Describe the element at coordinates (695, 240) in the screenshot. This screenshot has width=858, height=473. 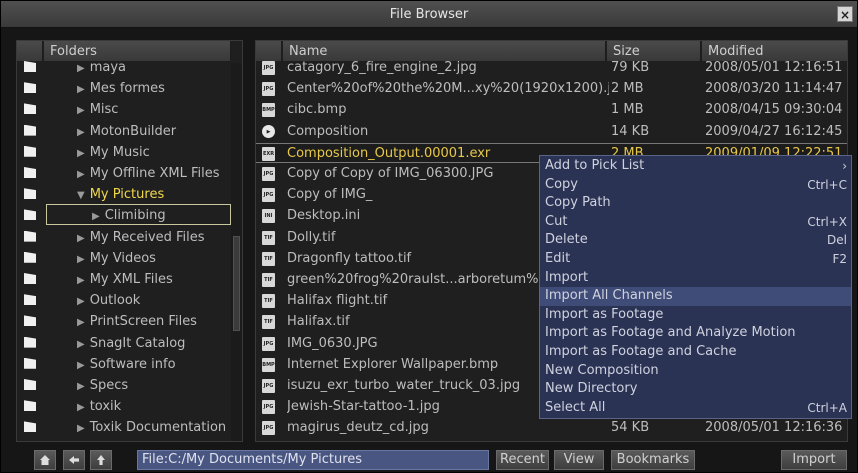
I see `menu-item: Delete Del` at that location.